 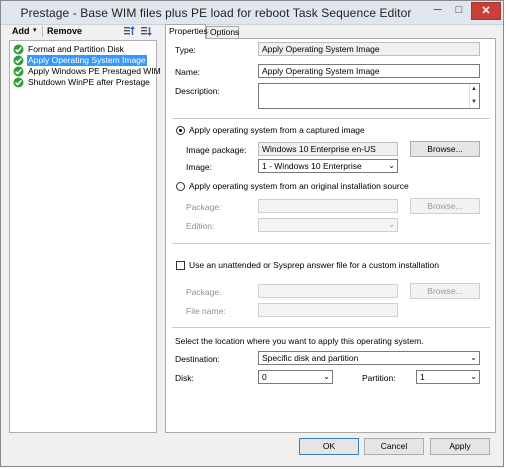 What do you see at coordinates (422, 377) in the screenshot?
I see `partition-select-value: 1` at bounding box center [422, 377].